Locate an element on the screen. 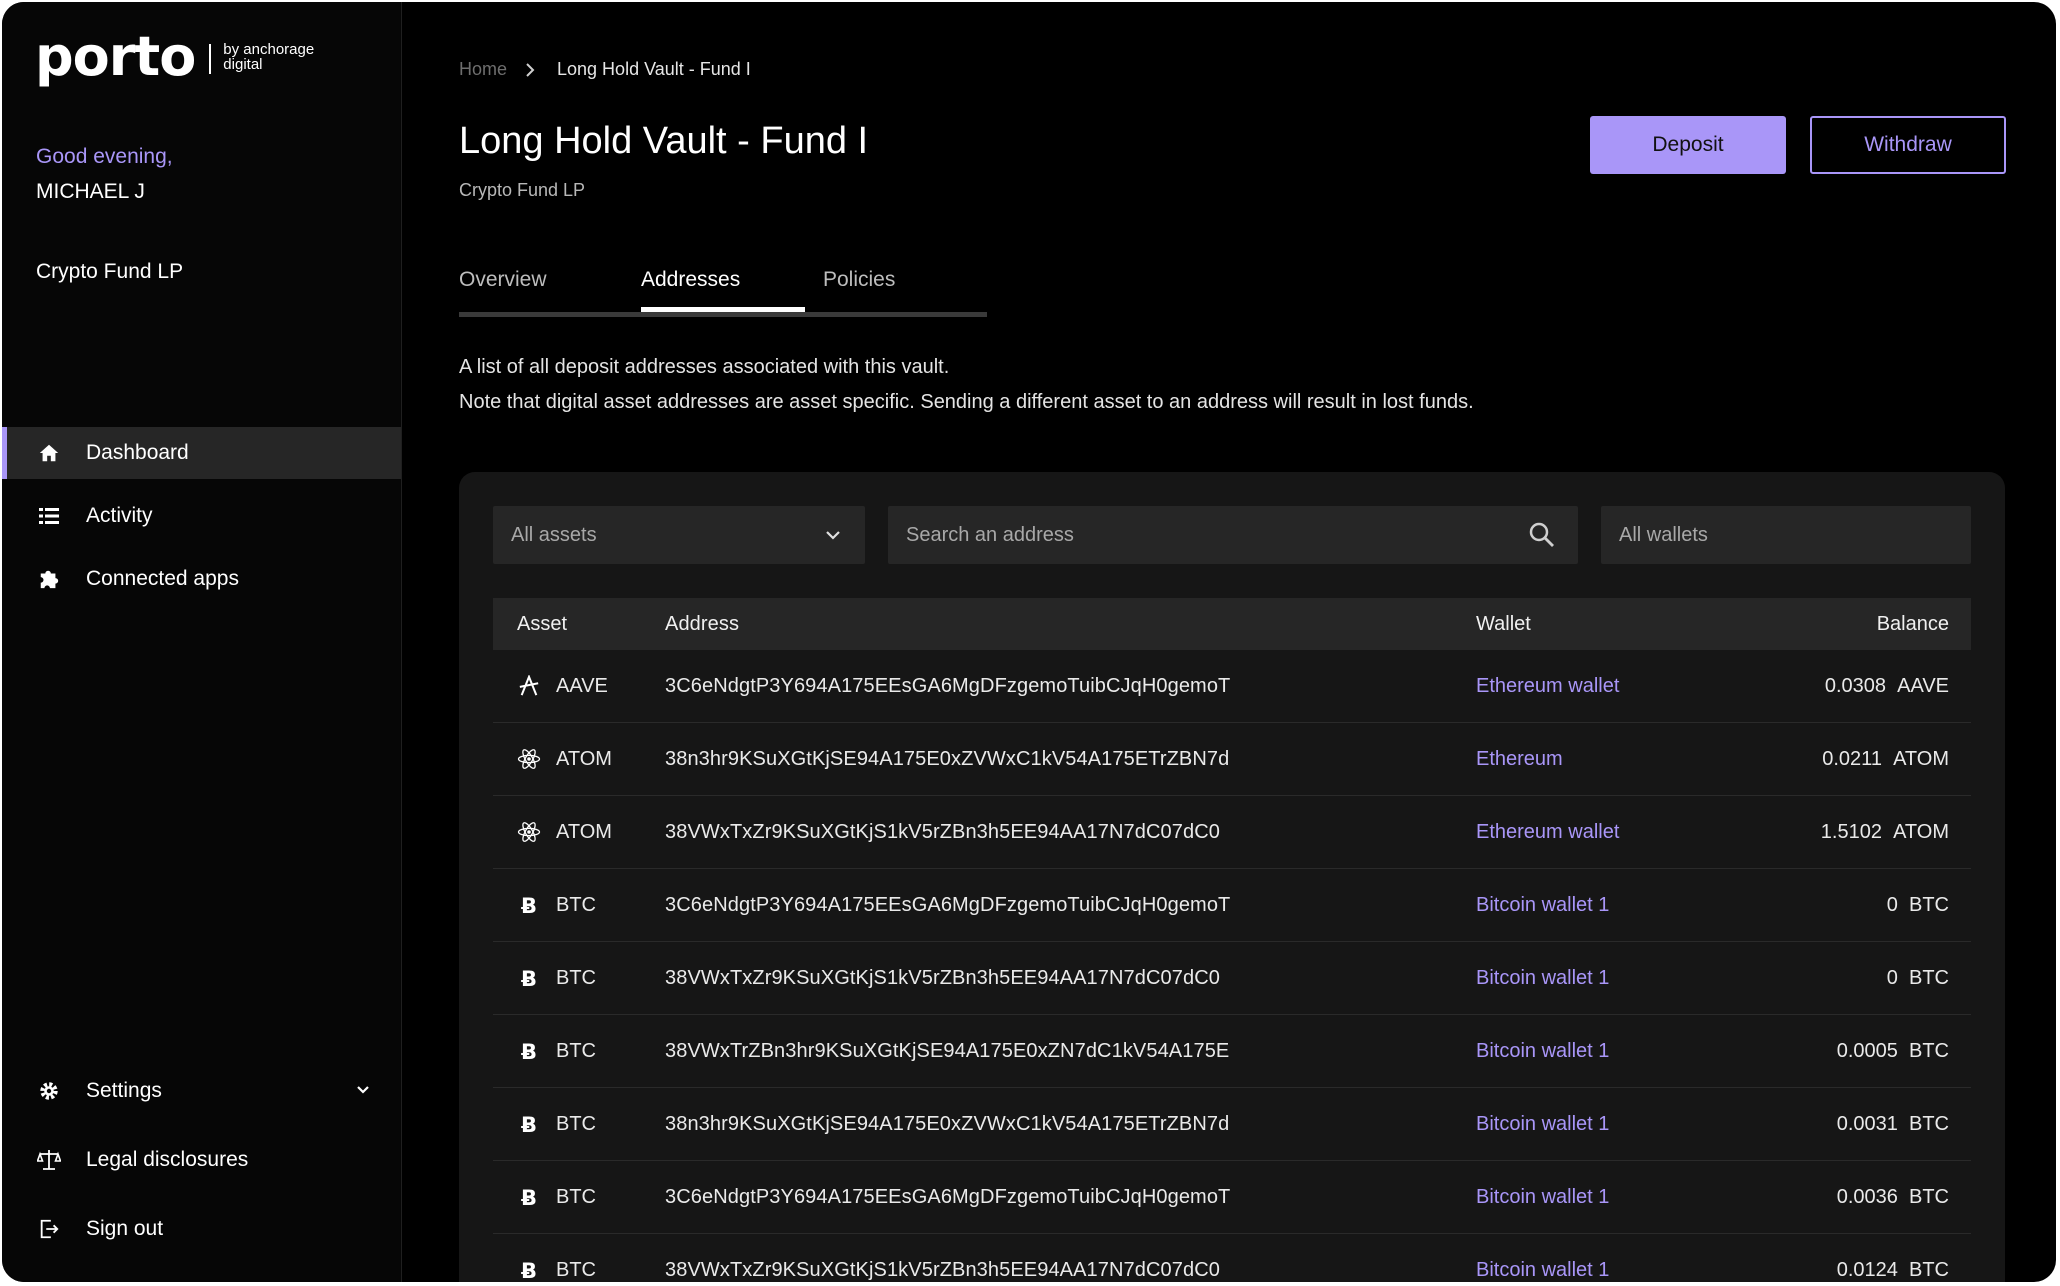  sidebar-item-label: Connected apps is located at coordinates (162, 578).